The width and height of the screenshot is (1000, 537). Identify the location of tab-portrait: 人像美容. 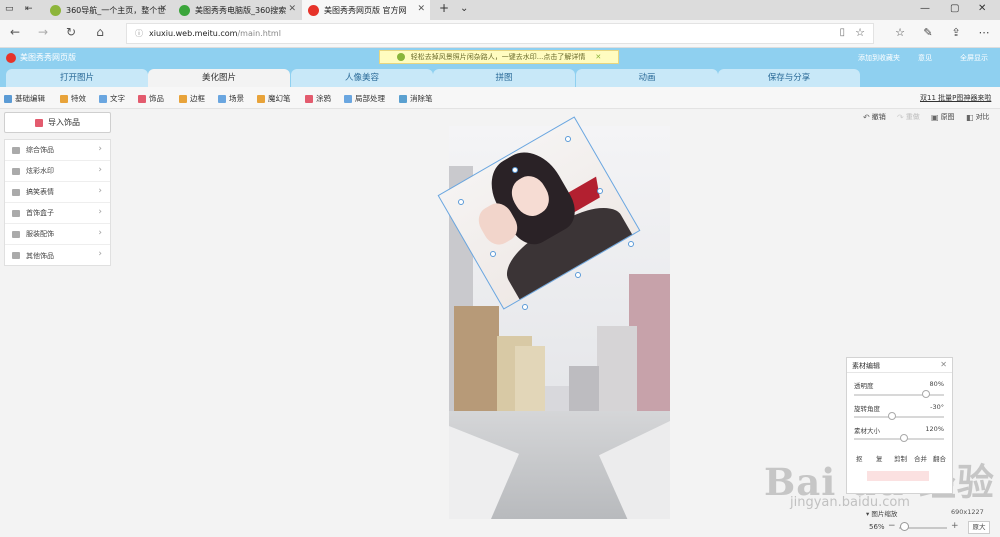
(362, 78).